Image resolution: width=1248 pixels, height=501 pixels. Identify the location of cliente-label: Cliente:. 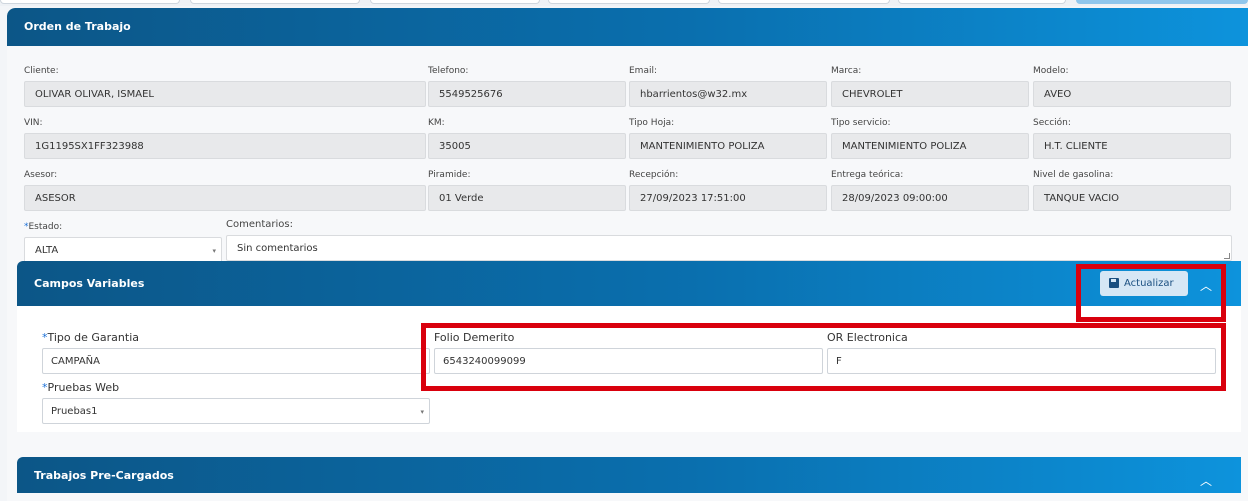
(41, 71).